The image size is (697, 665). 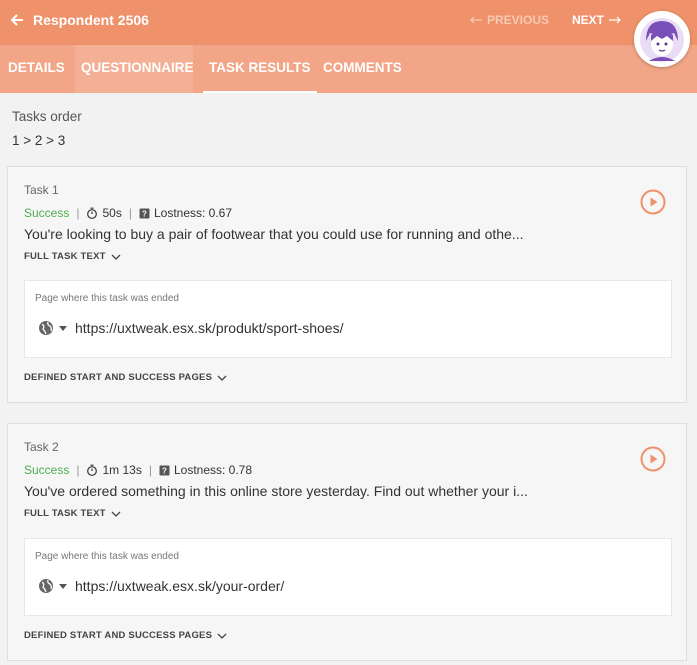 I want to click on task-status-line: Success | 1m 13s | ? Lostness: 0.78, so click(x=138, y=470).